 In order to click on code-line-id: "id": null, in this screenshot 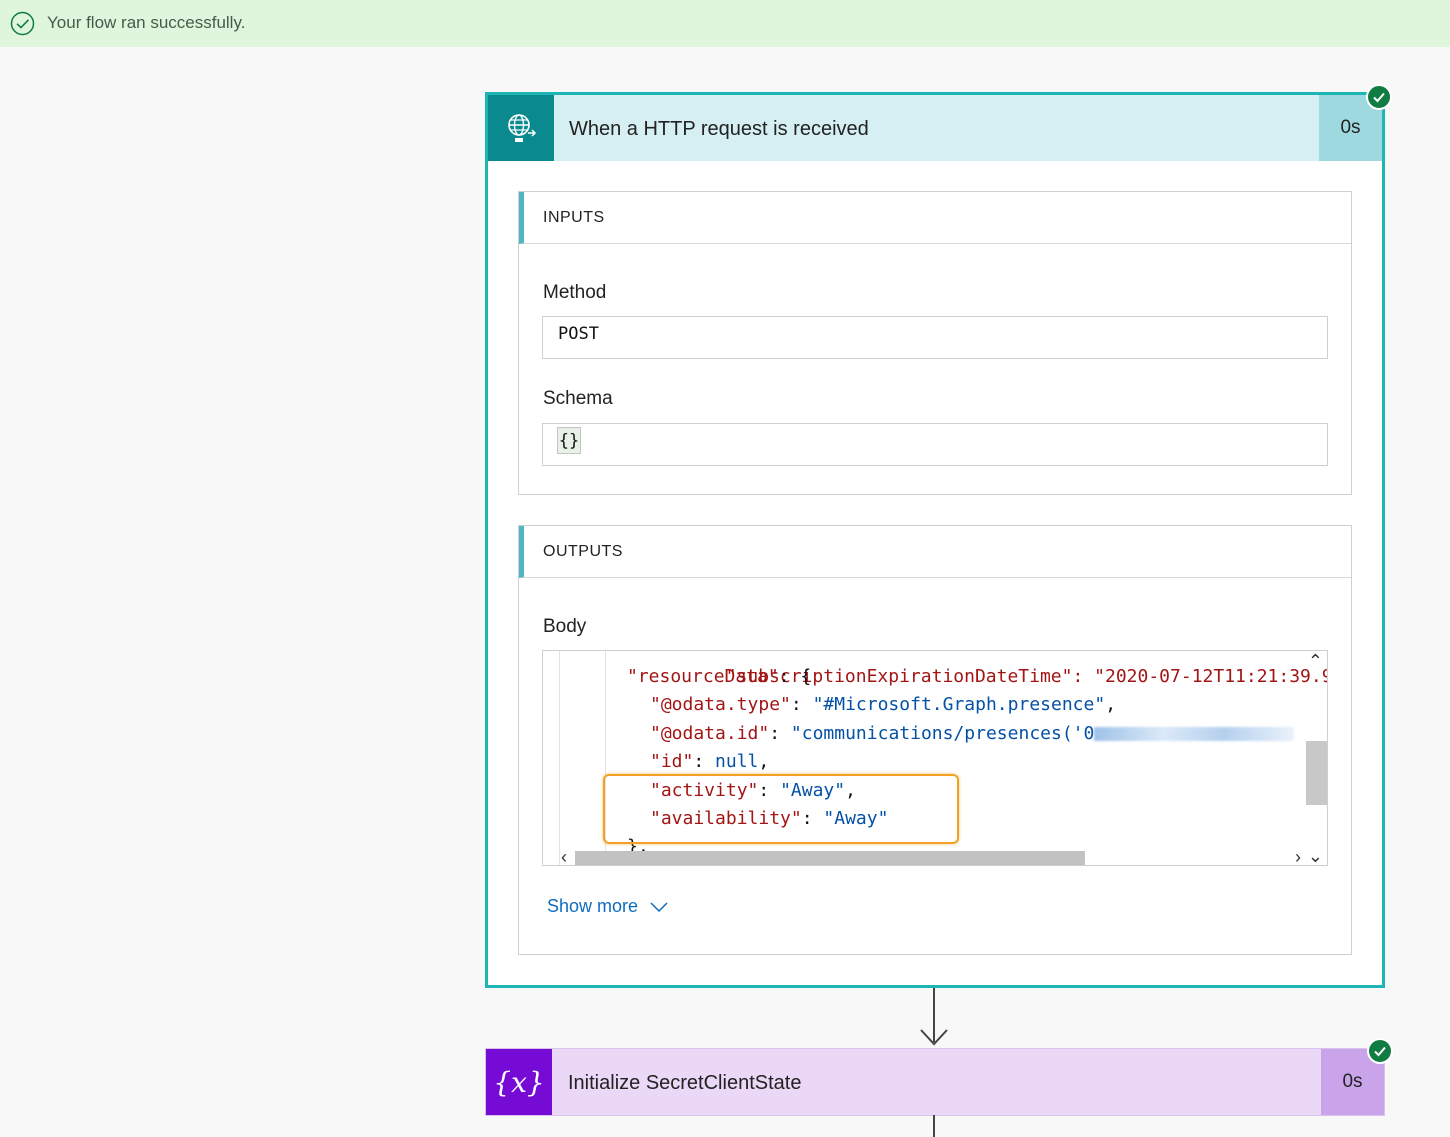, I will do `click(710, 761)`.